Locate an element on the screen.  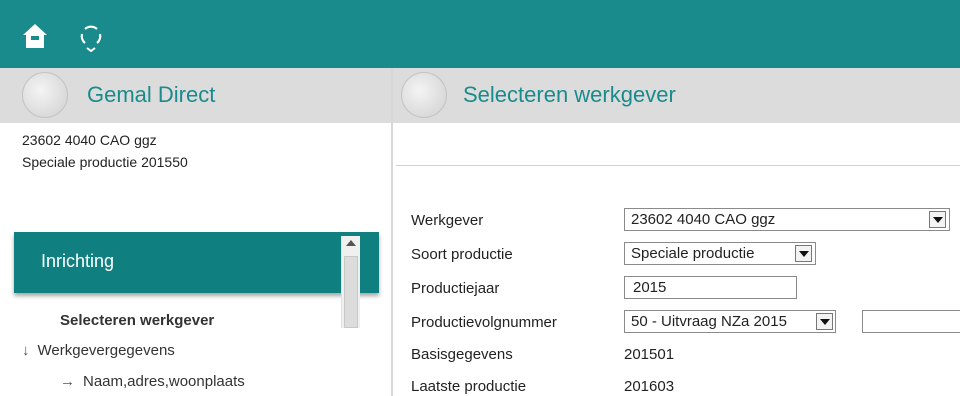
productievolgnummer-select: 50 - Uitvraag NZa 2015 is located at coordinates (730, 321).